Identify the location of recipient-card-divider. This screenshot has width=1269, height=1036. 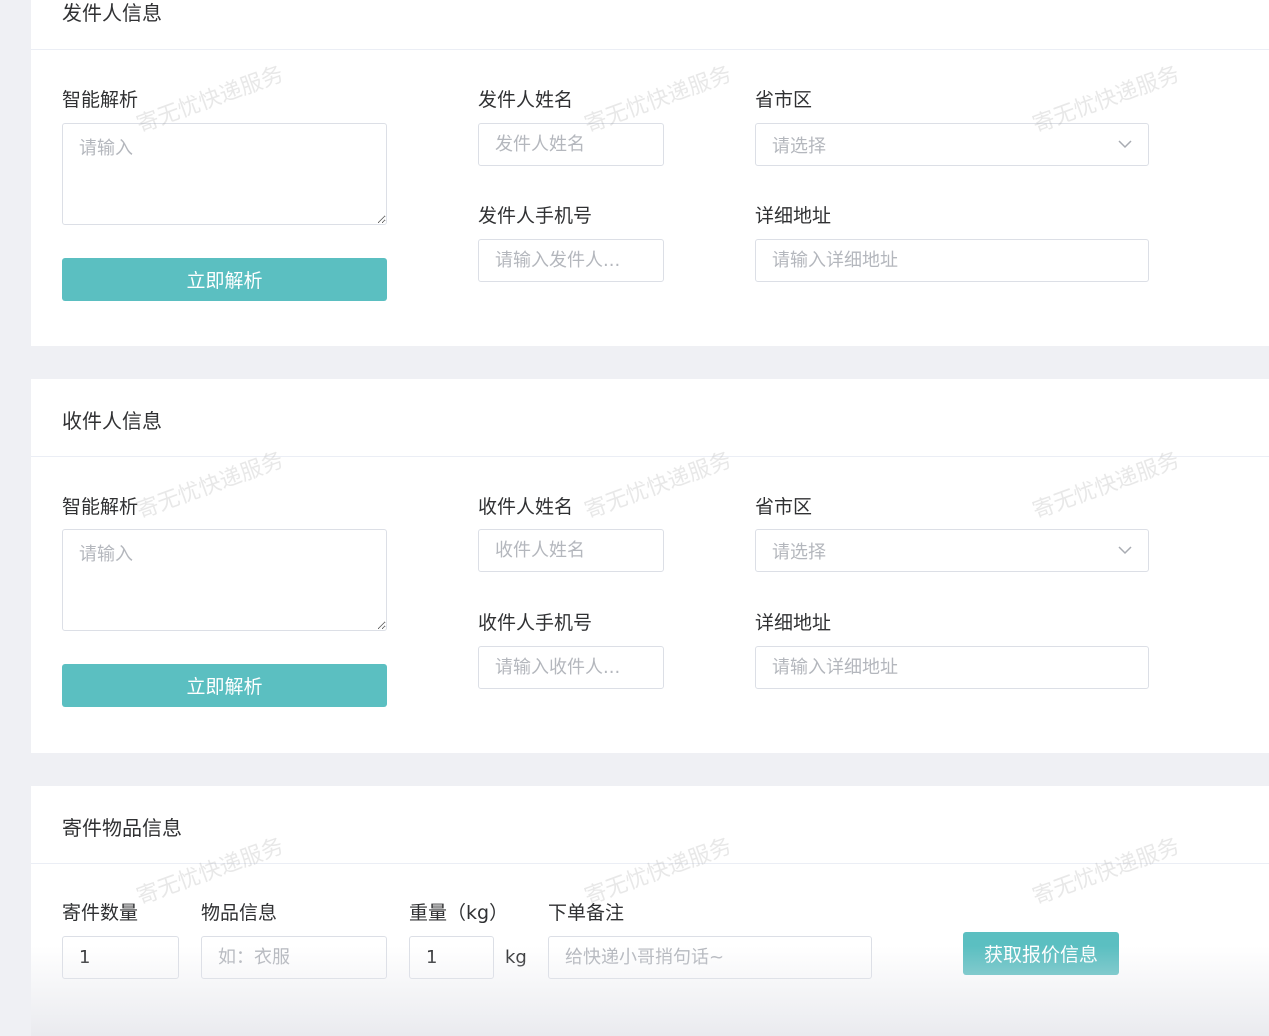
(650, 456).